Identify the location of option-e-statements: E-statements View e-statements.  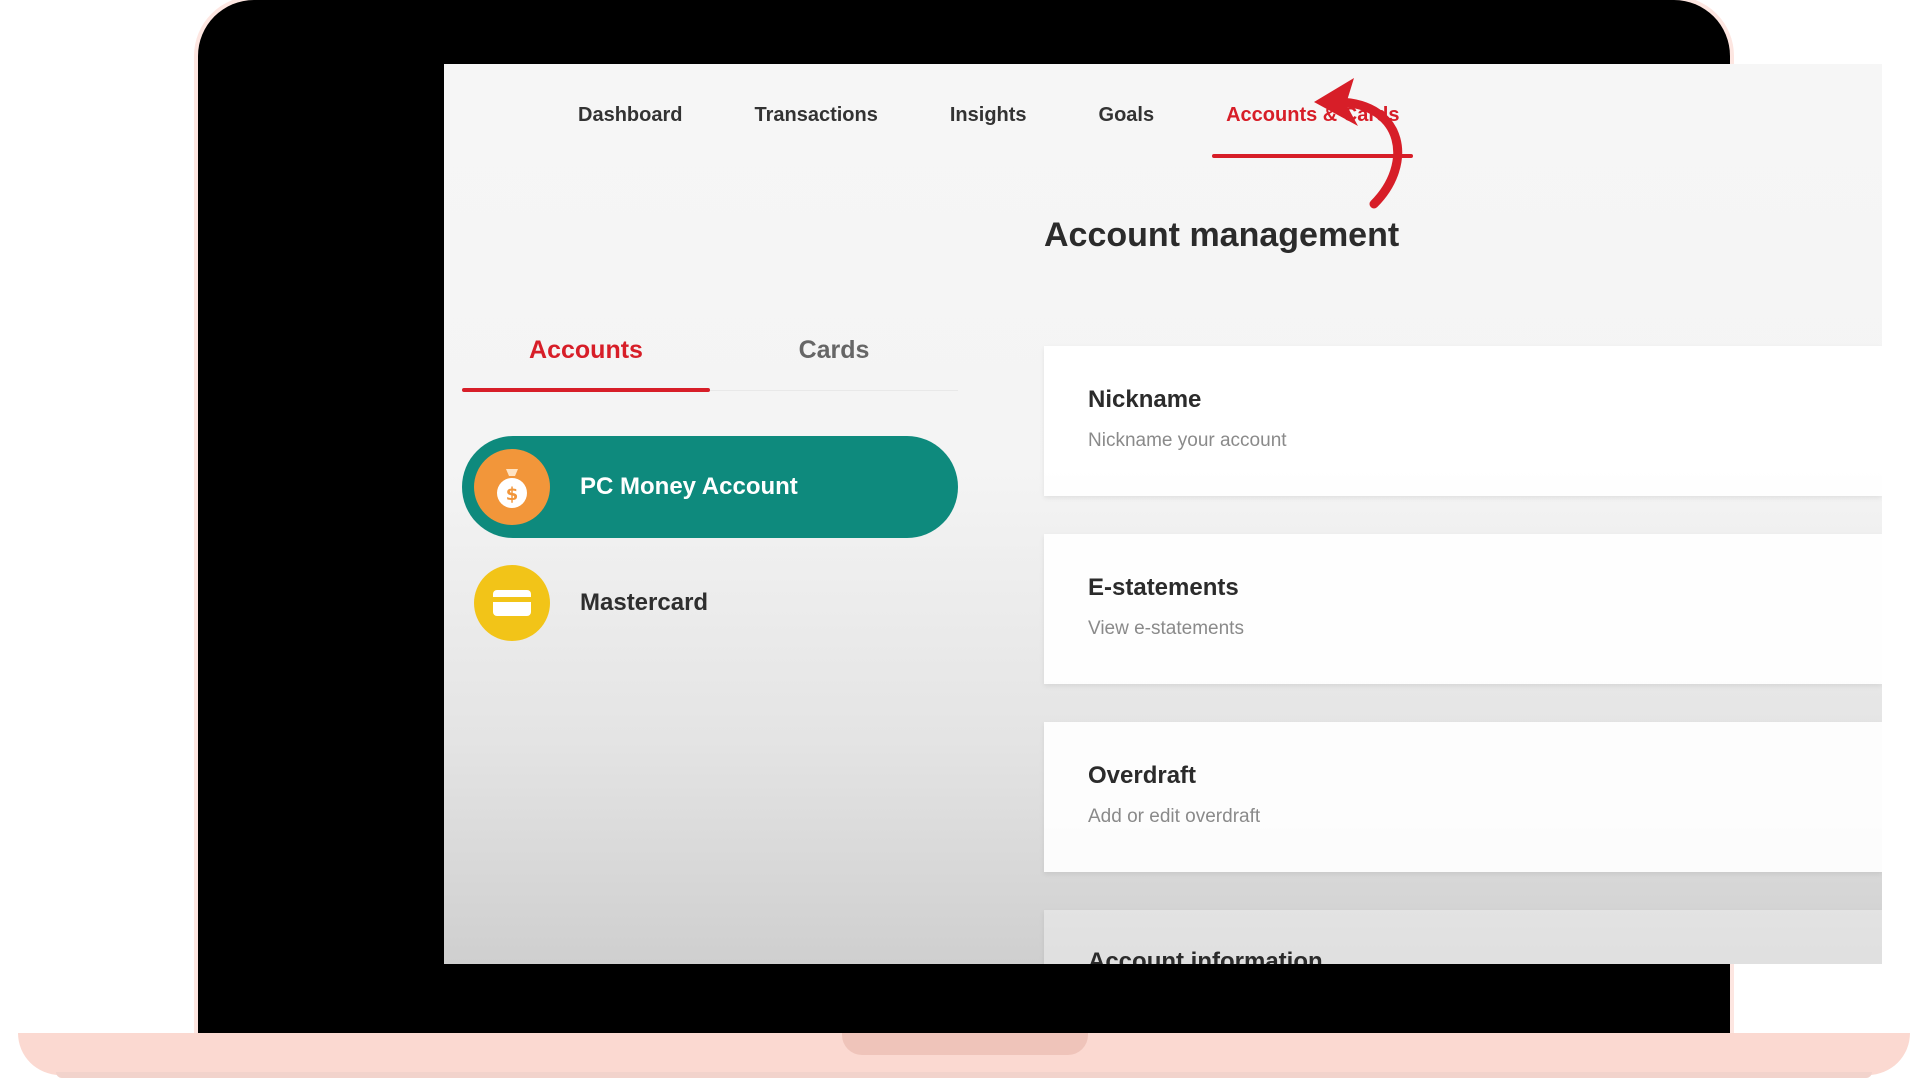
(1463, 609).